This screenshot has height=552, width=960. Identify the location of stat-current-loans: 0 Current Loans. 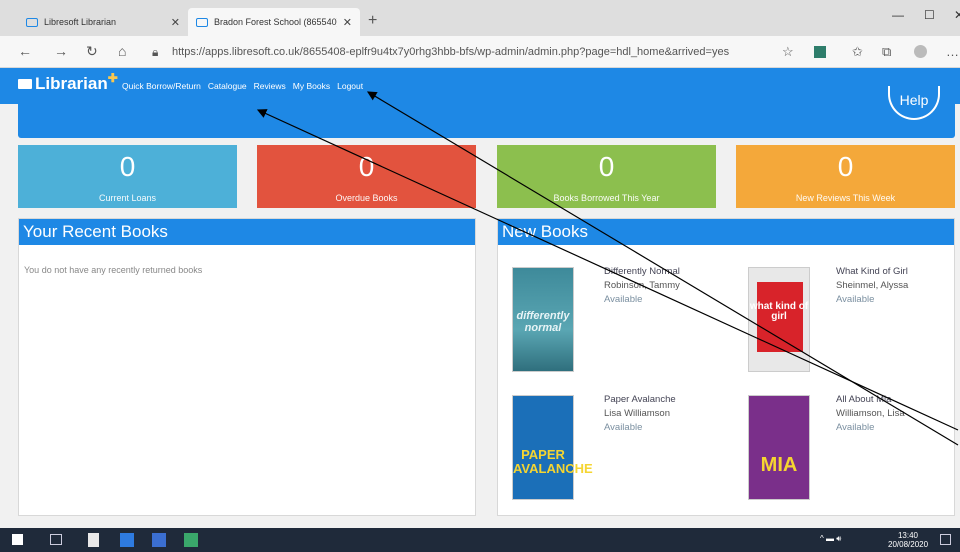
(127, 176).